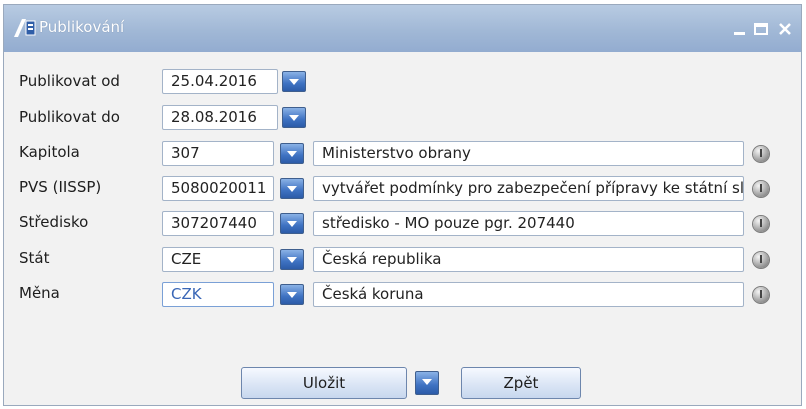 Image resolution: width=806 pixels, height=409 pixels. I want to click on stredisko-field: 307207440, so click(218, 223).